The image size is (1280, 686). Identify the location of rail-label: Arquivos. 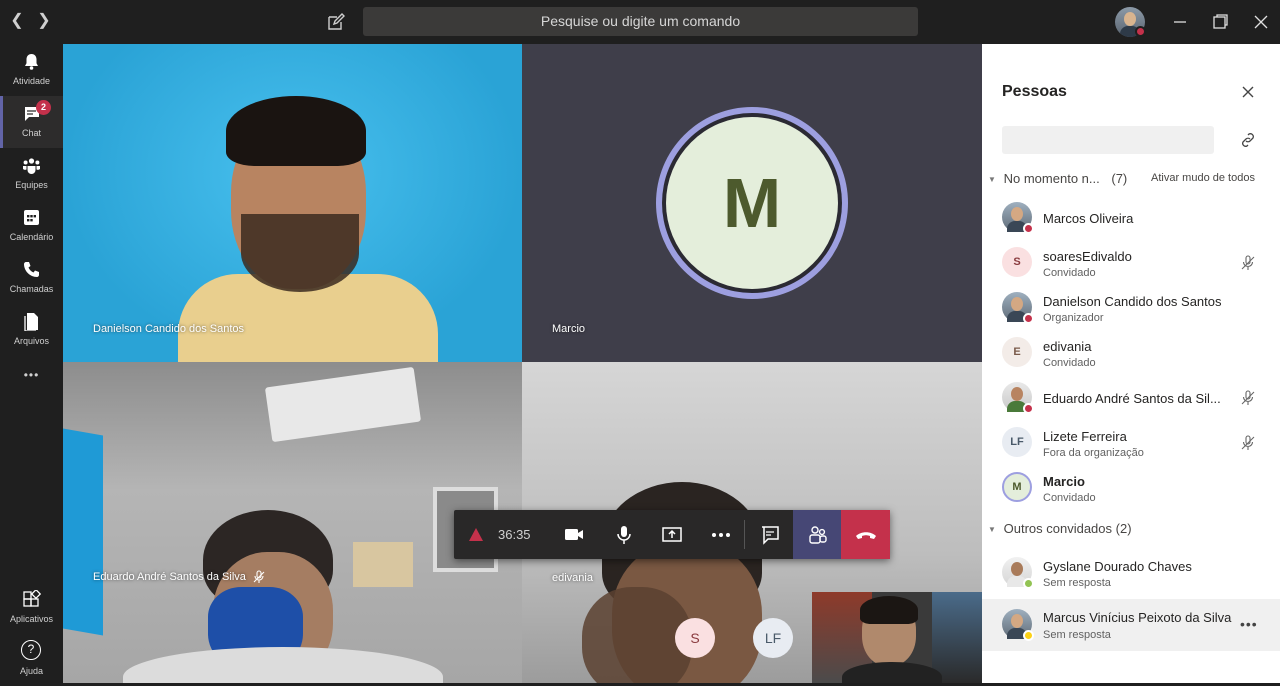
(31, 341).